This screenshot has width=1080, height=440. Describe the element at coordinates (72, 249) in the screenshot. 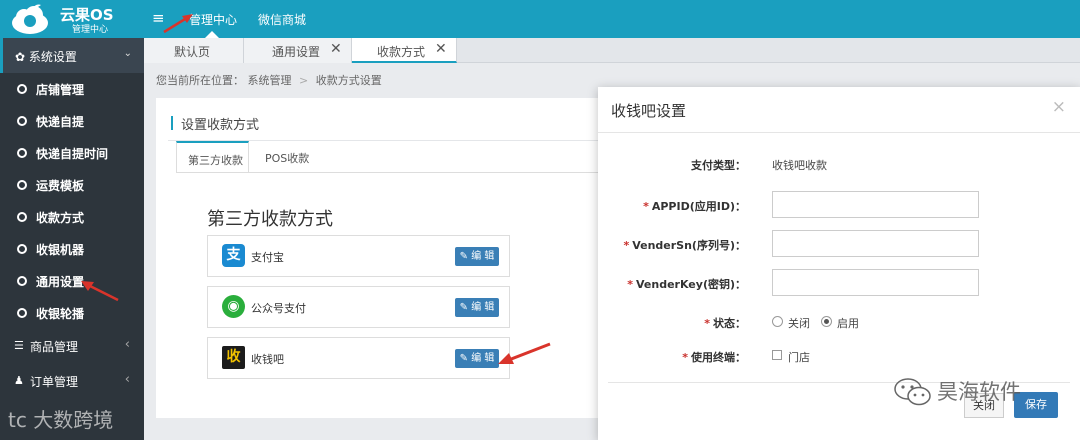

I see `sidebar-item-cash-register: 收银机器` at that location.